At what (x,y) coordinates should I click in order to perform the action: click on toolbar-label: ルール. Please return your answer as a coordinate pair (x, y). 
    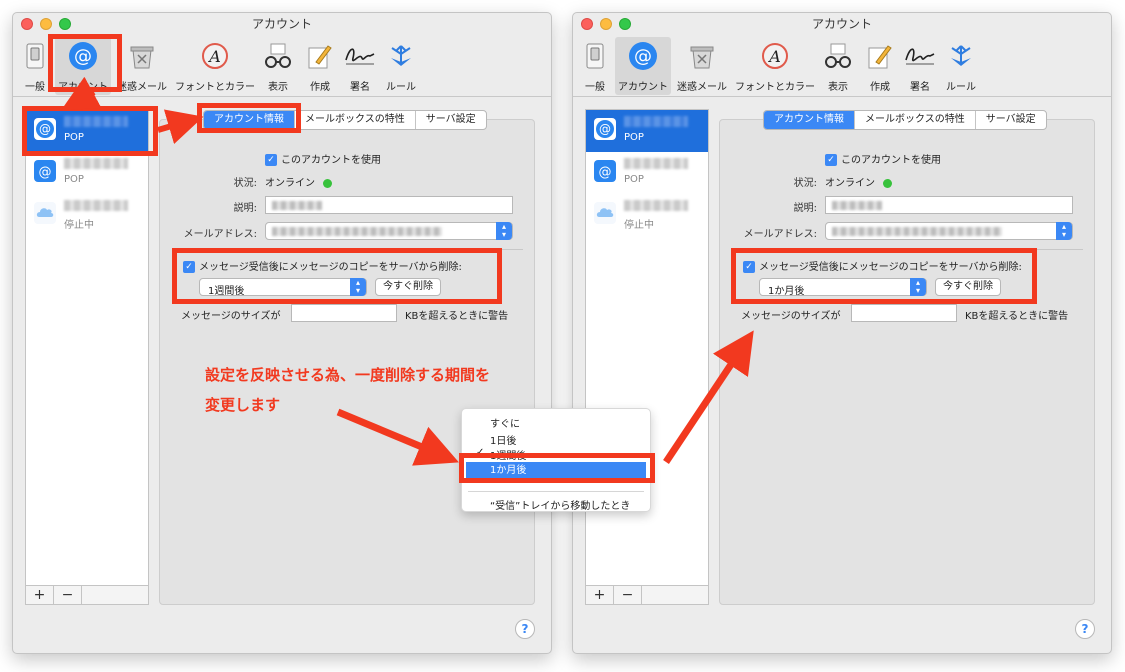
    Looking at the image, I should click on (961, 87).